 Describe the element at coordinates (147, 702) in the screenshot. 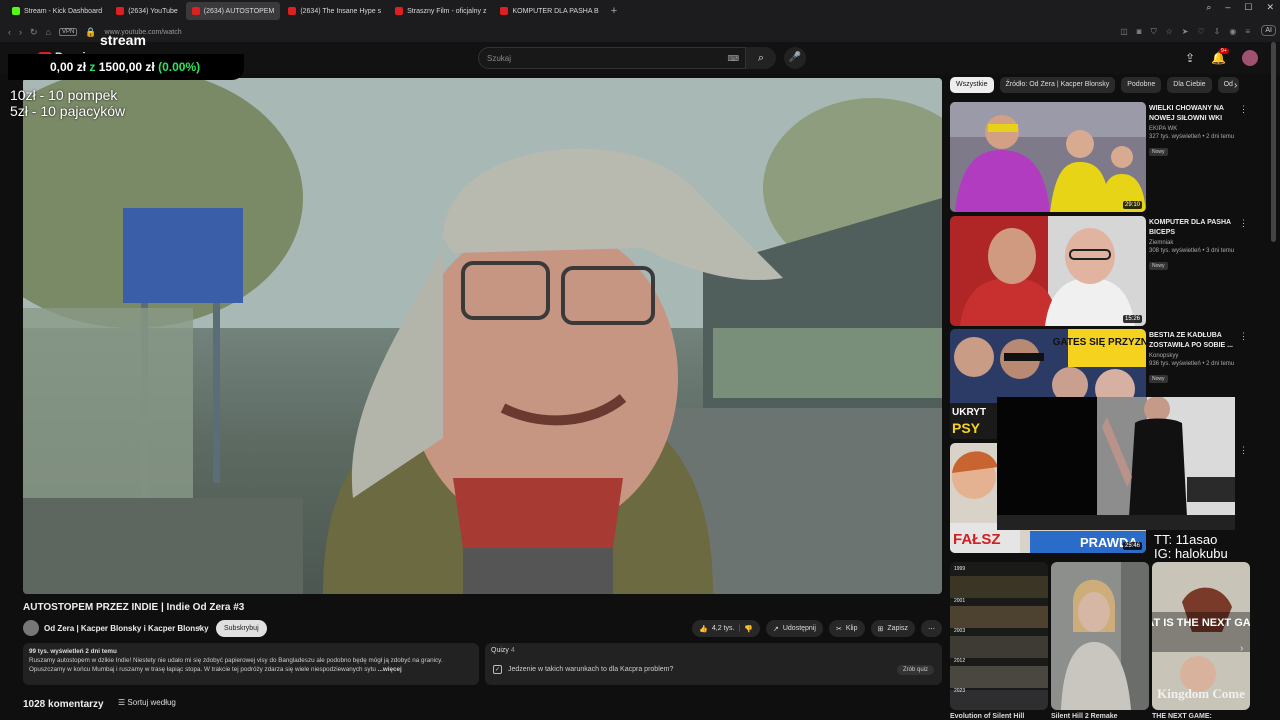

I see `sort-comments-button: ☰ Sortuj według` at that location.